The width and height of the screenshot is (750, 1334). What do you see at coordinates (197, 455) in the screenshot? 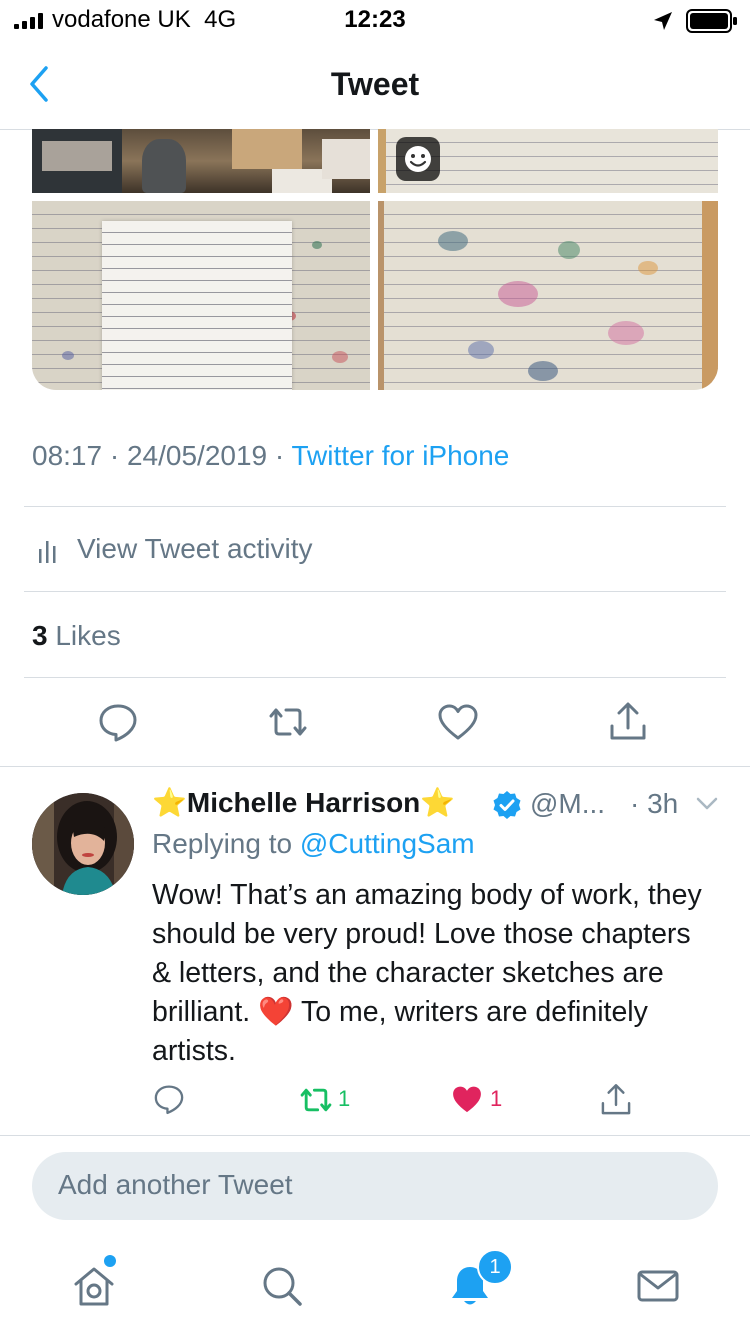
I see `tweet-date: 24/05/2019` at bounding box center [197, 455].